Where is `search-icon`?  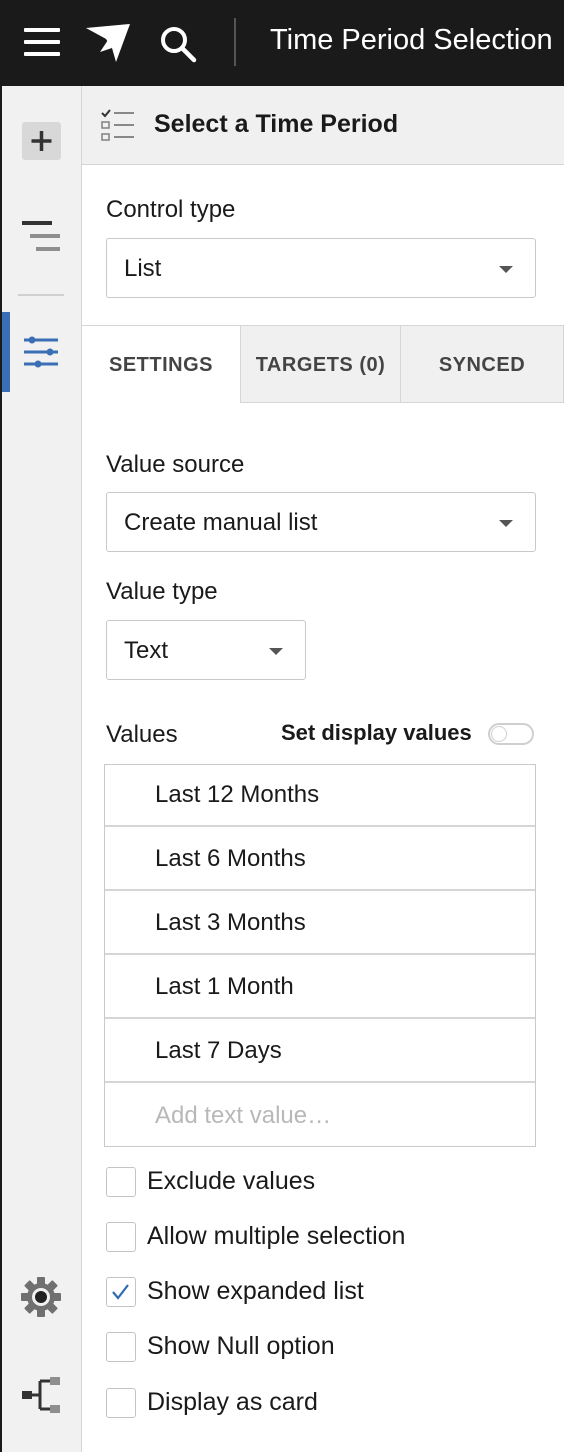 search-icon is located at coordinates (178, 44).